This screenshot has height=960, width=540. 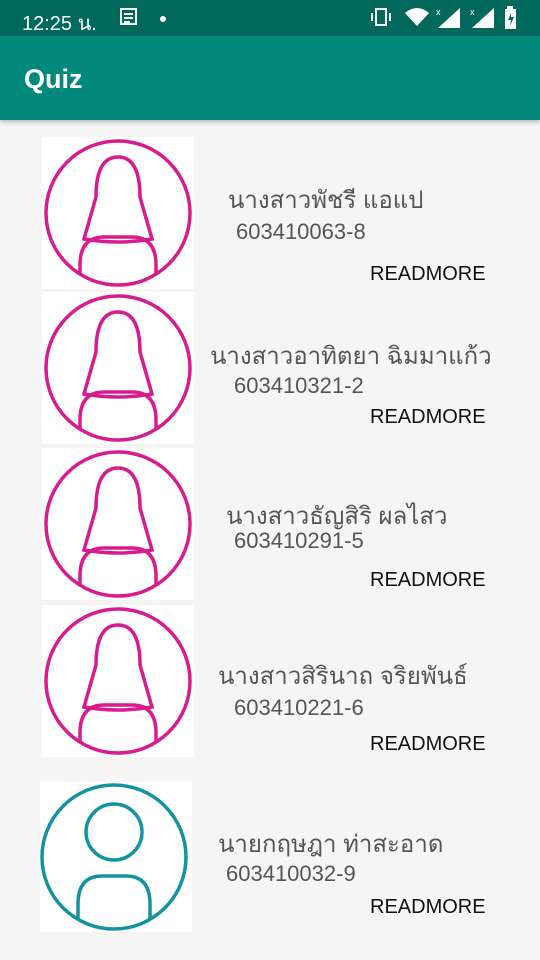 I want to click on wifi-icon, so click(x=417, y=19).